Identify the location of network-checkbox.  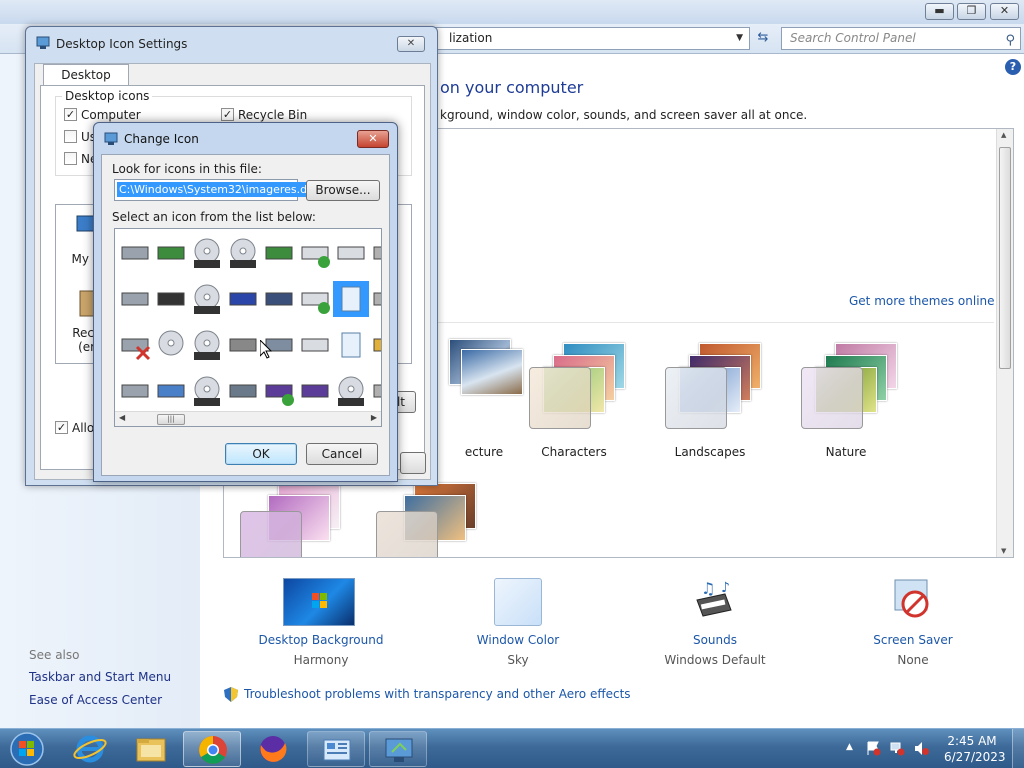
(70, 158).